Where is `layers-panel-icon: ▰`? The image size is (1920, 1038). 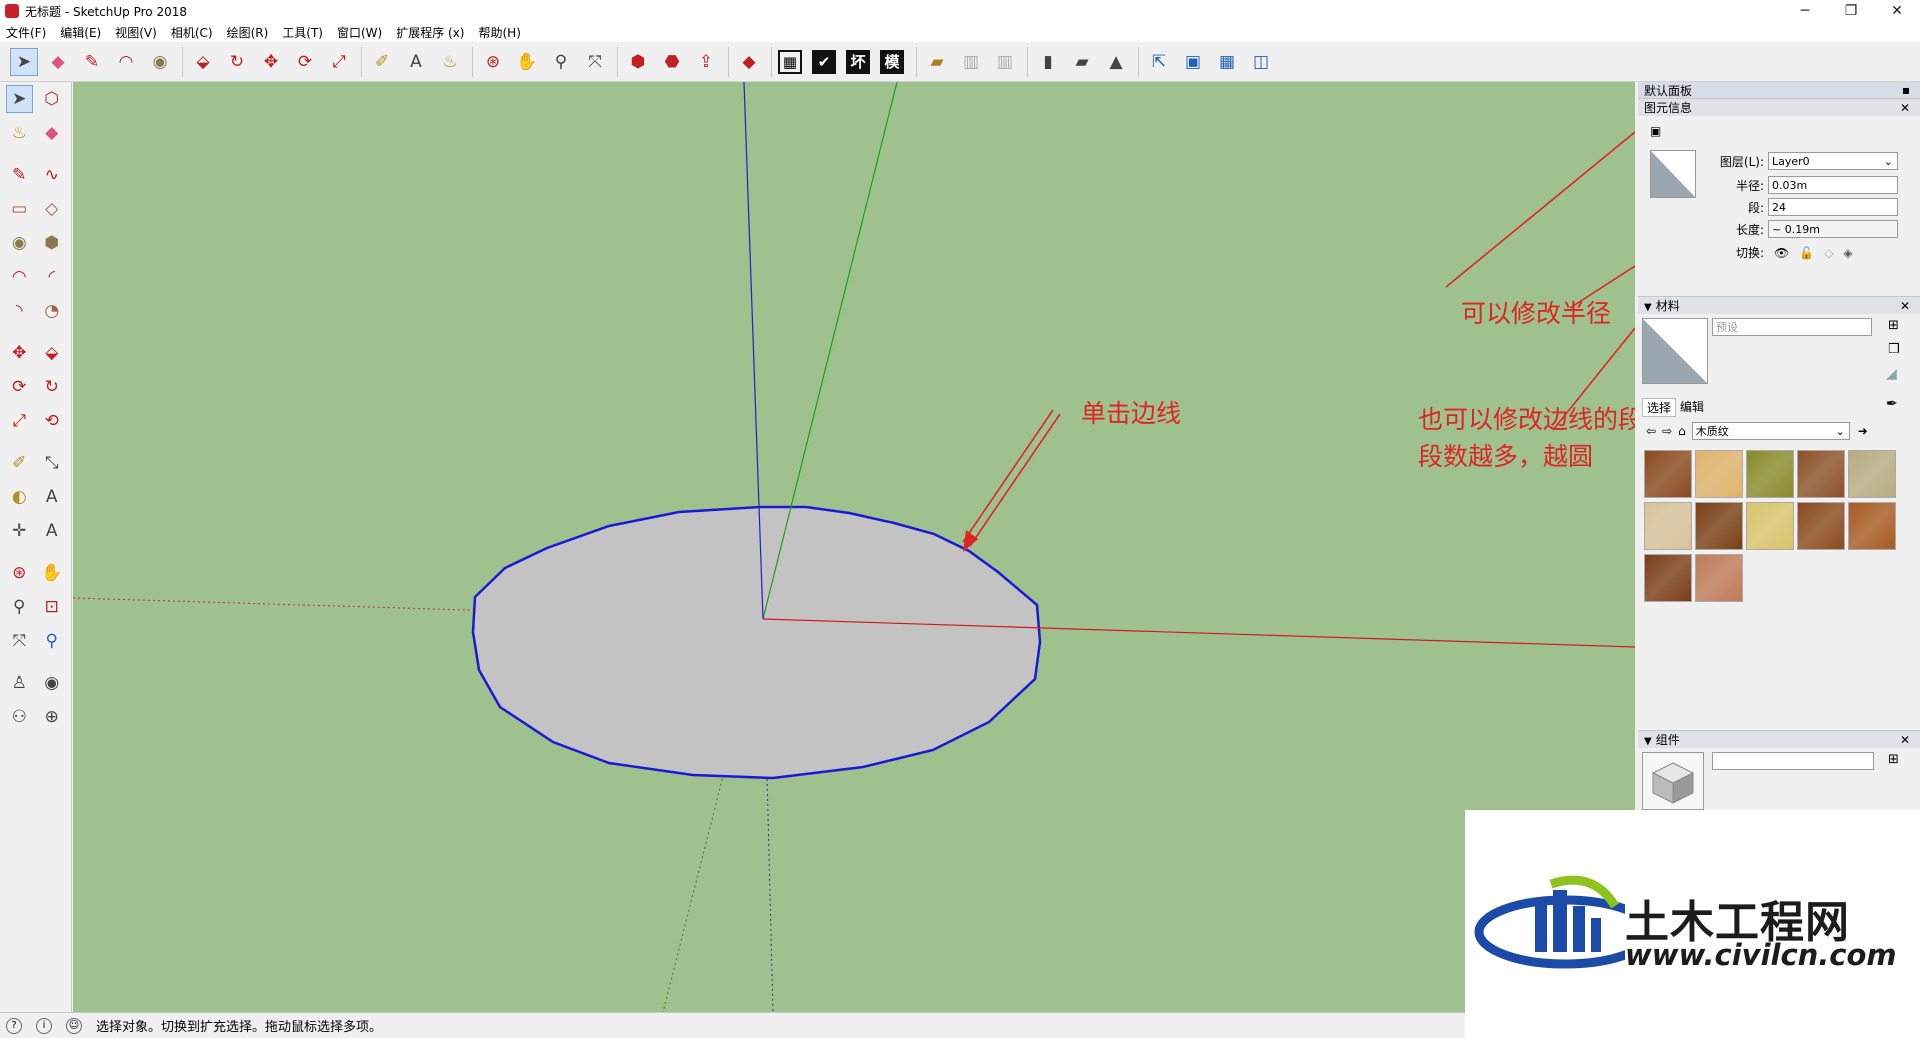
layers-panel-icon: ▰ is located at coordinates (937, 62).